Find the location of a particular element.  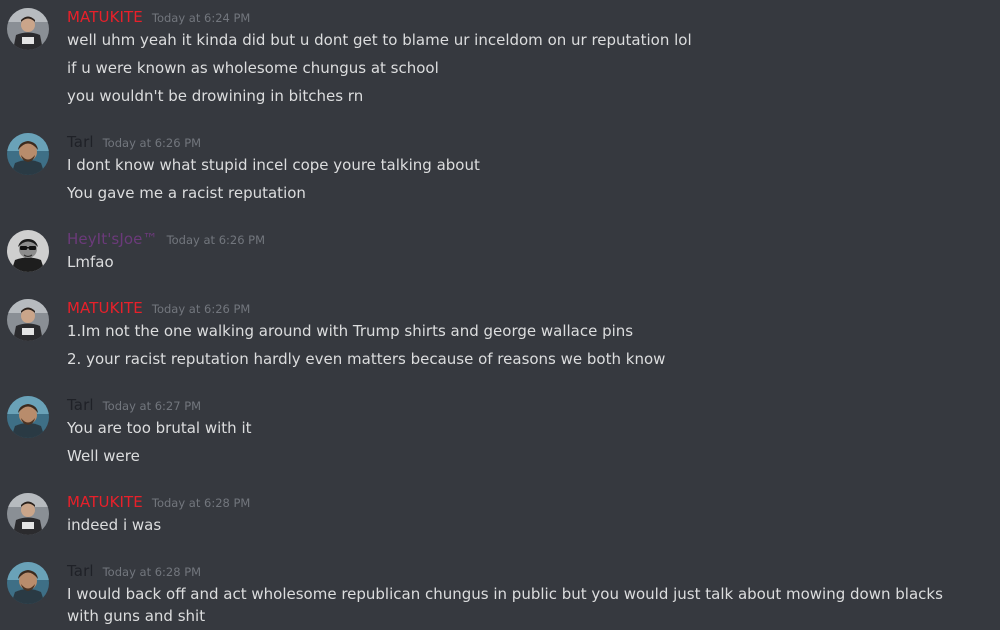

message-header: Tarl Today at 6:28 PM is located at coordinates (134, 571).